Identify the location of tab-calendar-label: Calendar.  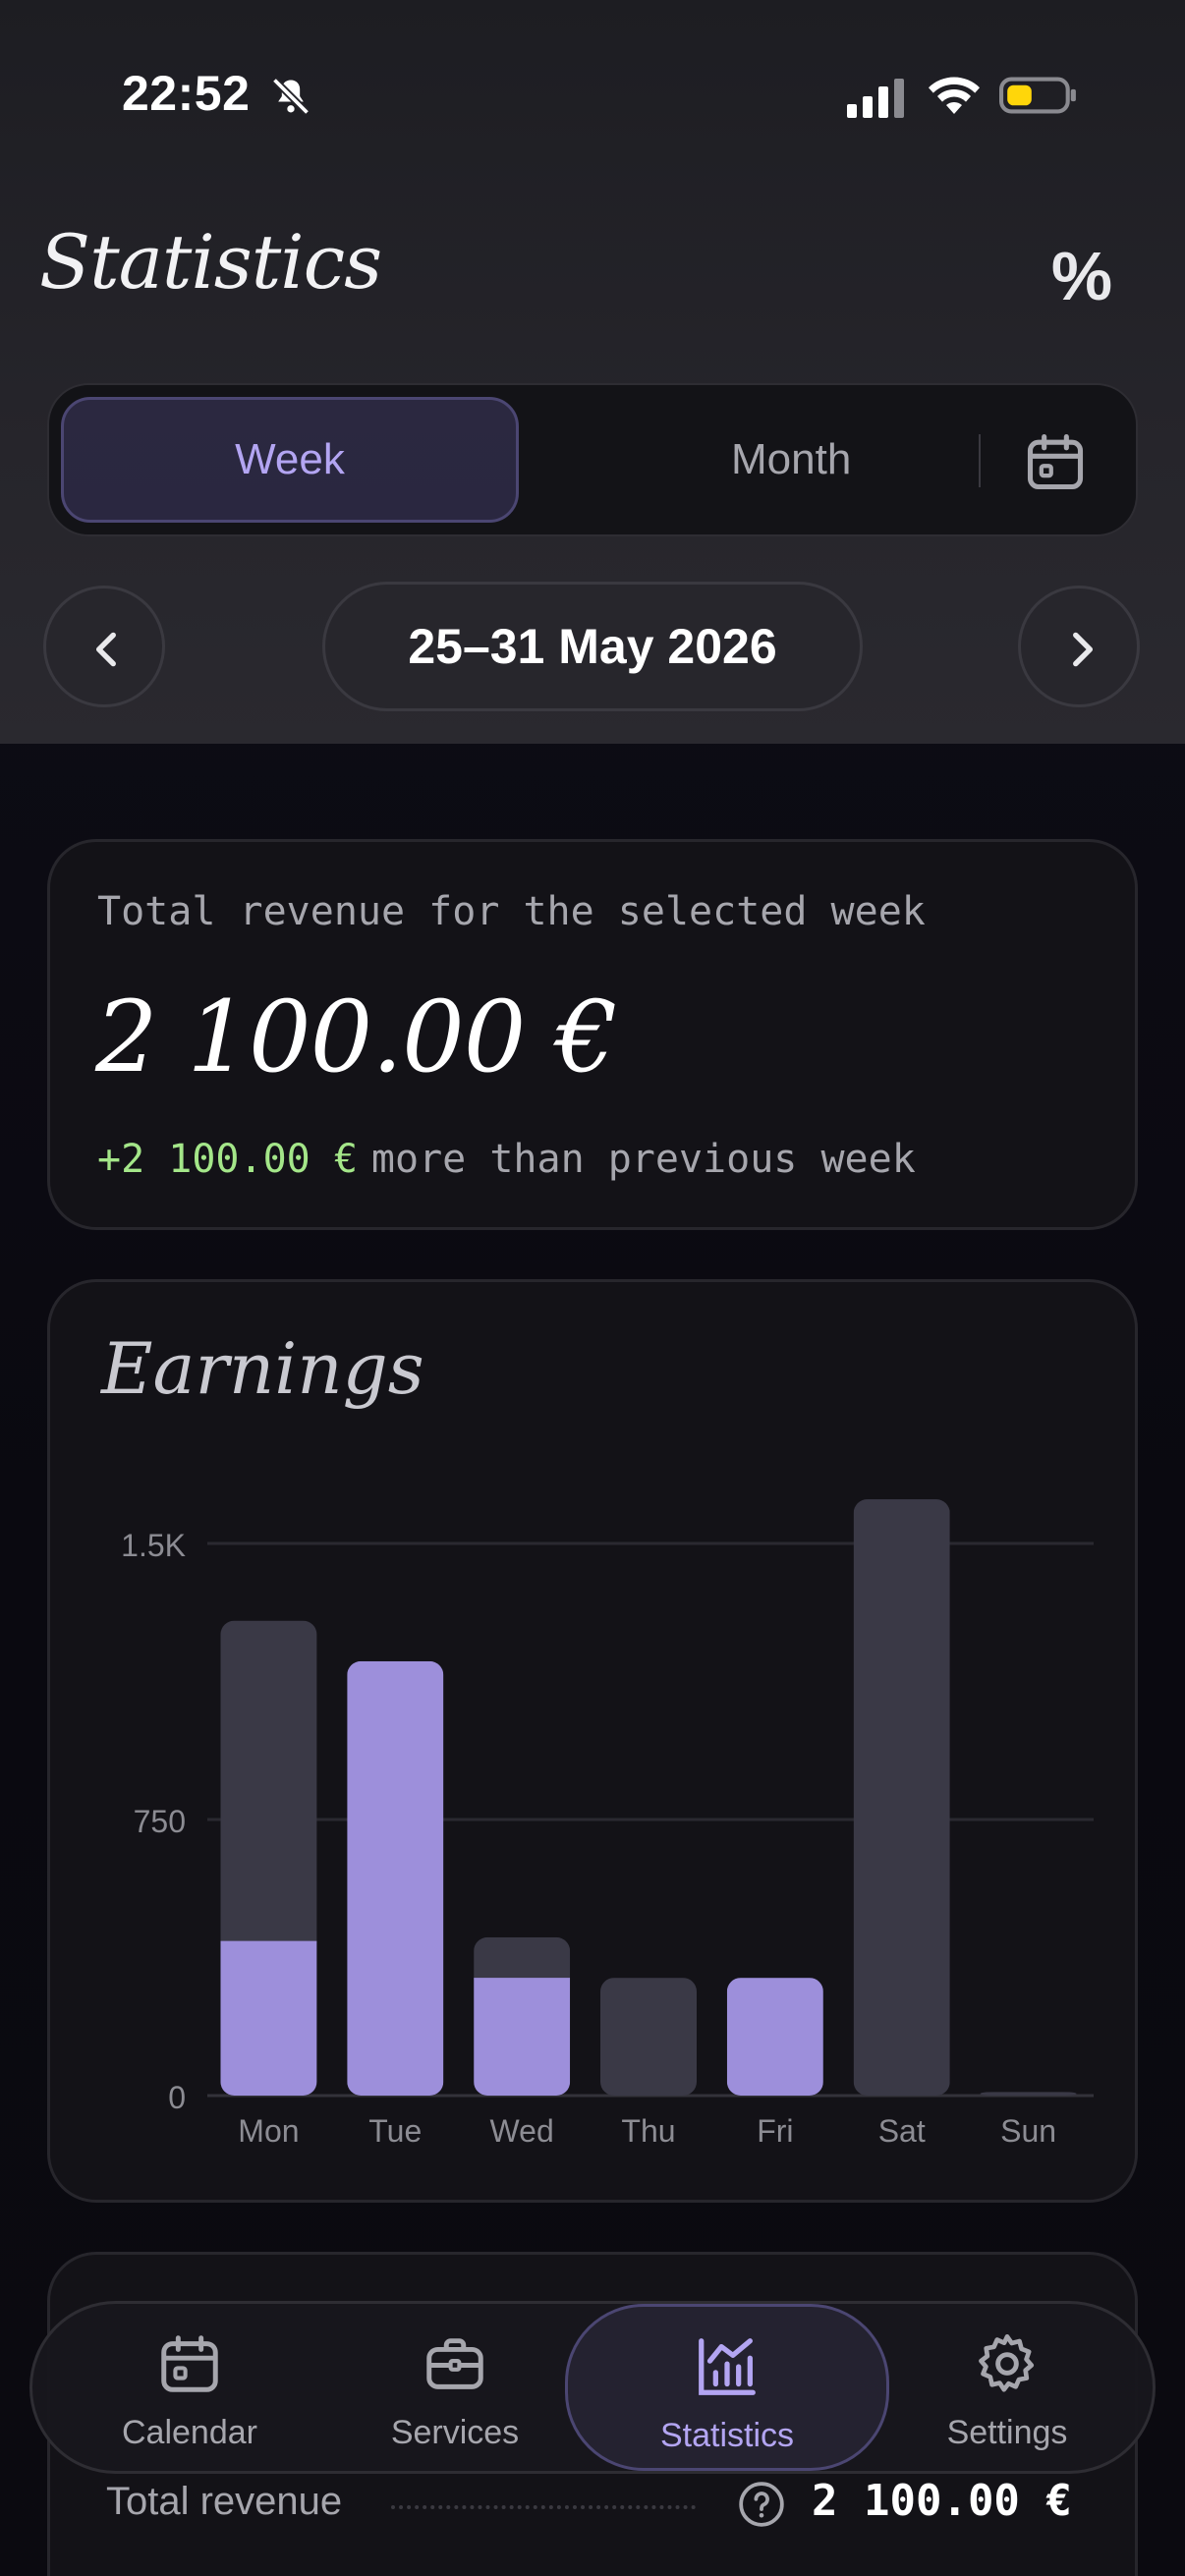
(190, 2432).